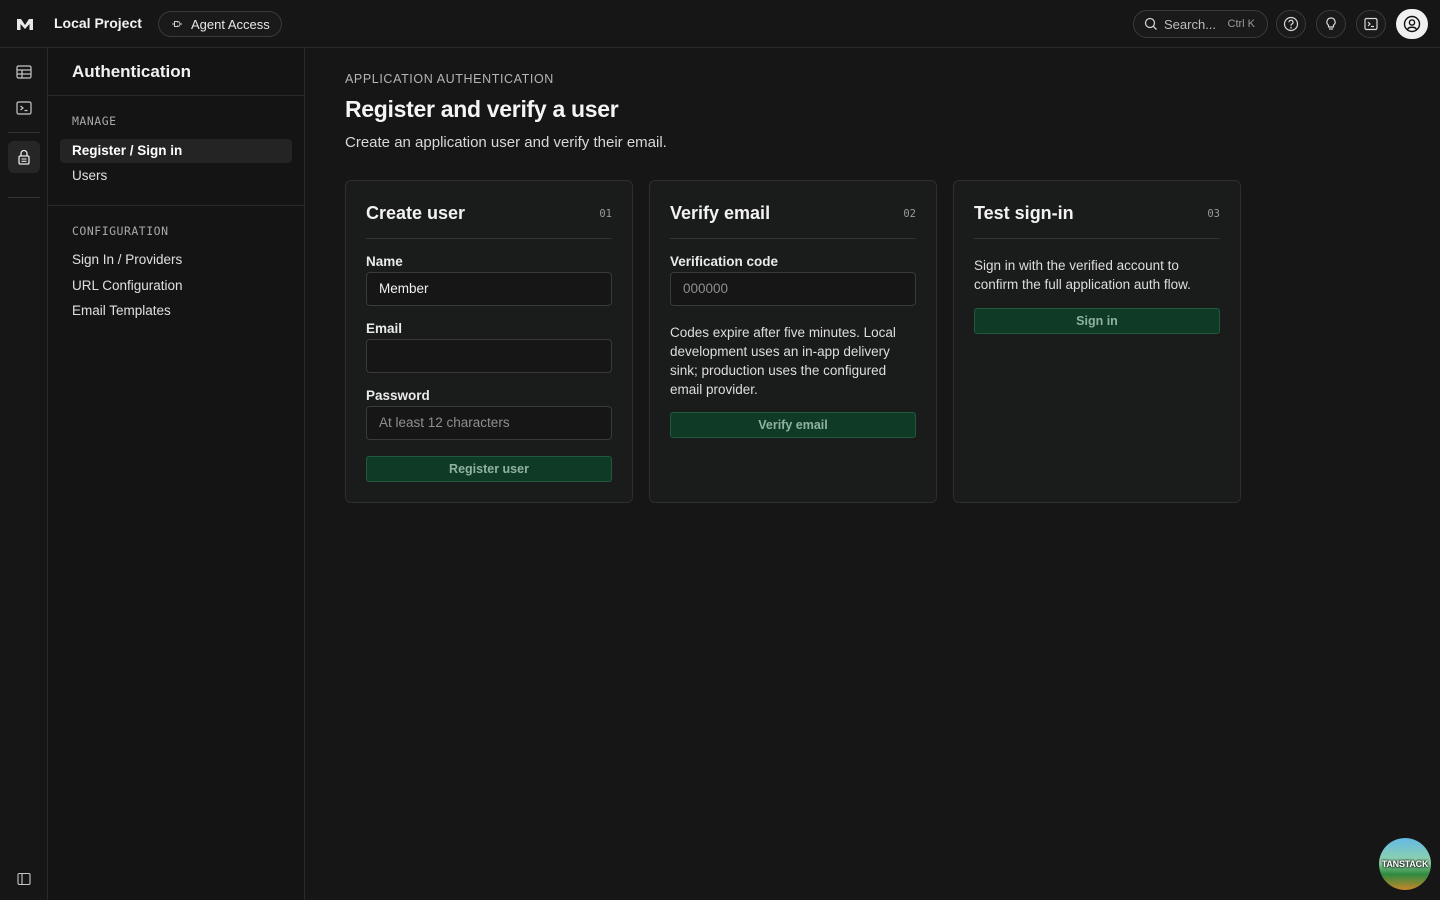 The image size is (1440, 900). What do you see at coordinates (24, 474) in the screenshot?
I see `icon-rail` at bounding box center [24, 474].